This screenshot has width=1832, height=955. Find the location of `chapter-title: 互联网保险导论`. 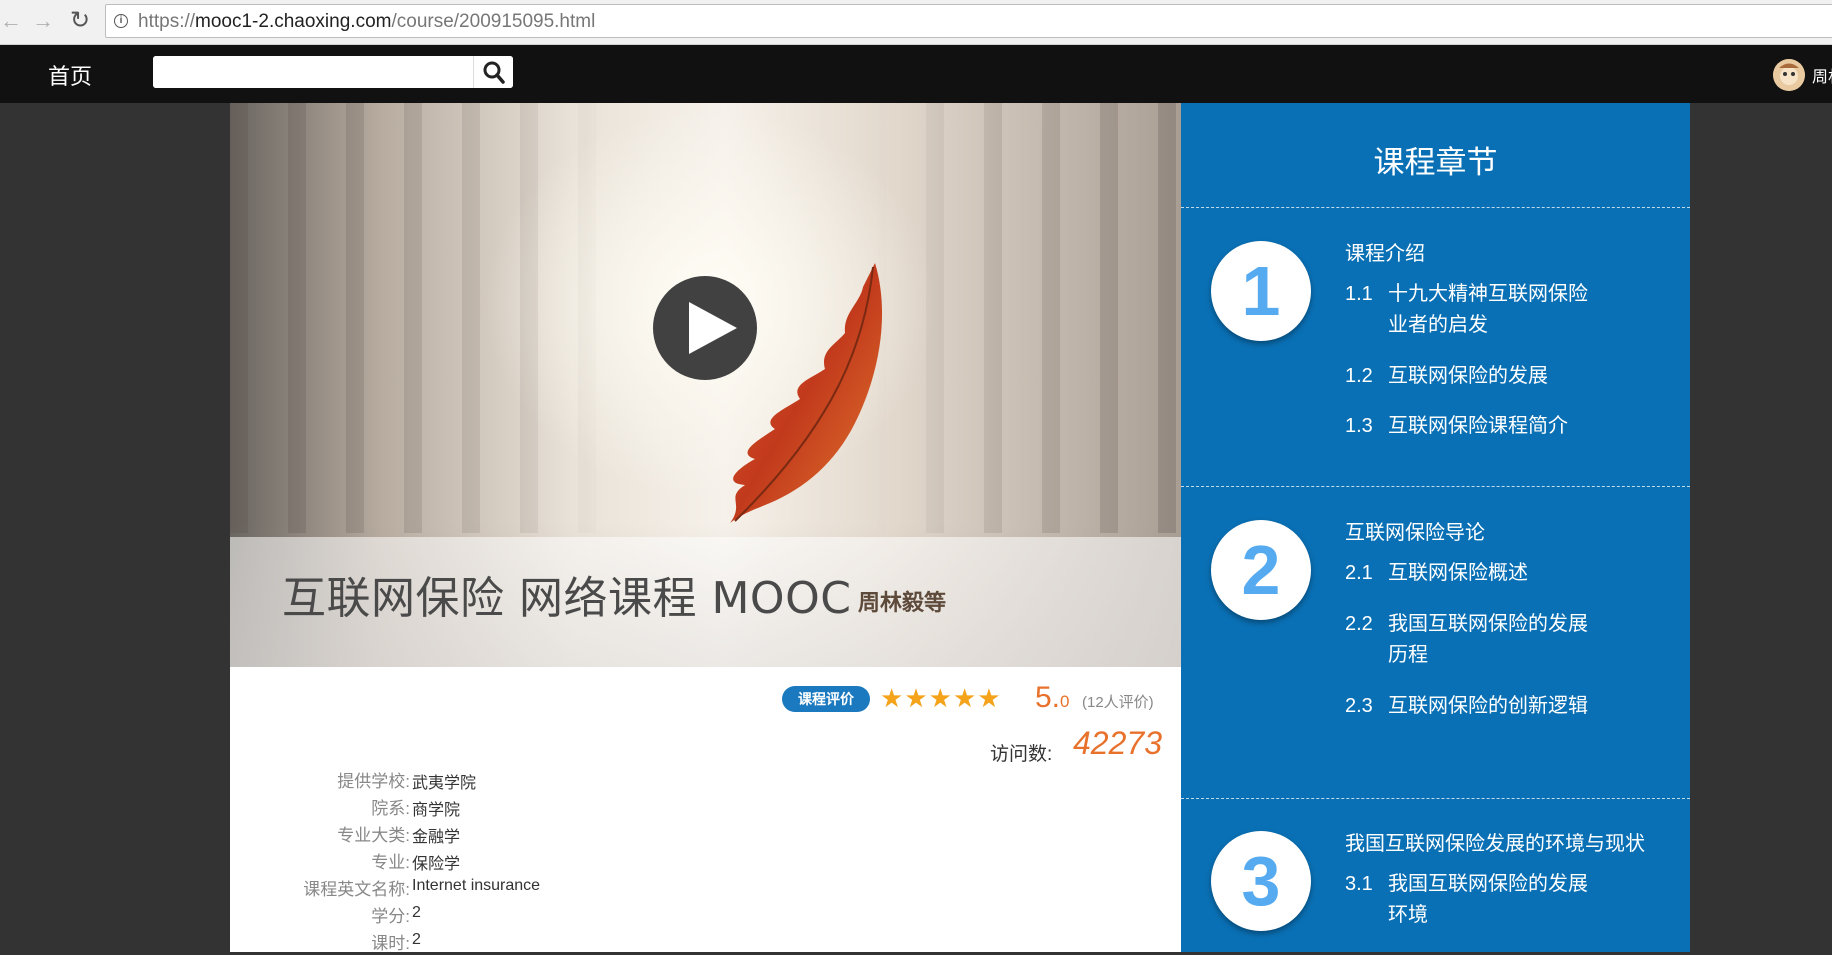

chapter-title: 互联网保险导论 is located at coordinates (1415, 530).